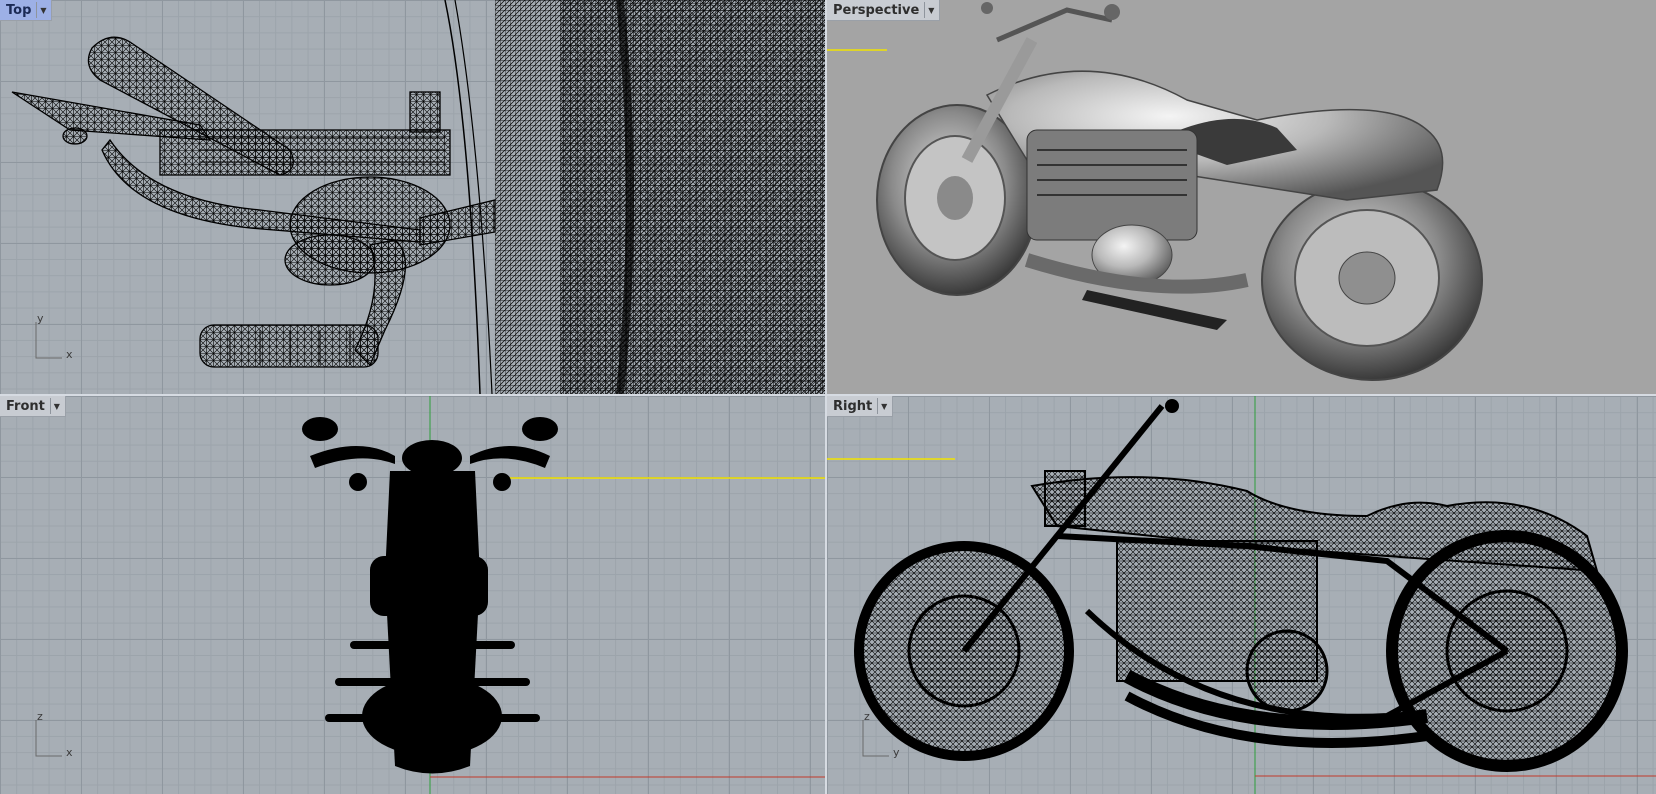 Image resolution: width=1656 pixels, height=794 pixels. I want to click on axis-indicator: z y, so click(881, 735).